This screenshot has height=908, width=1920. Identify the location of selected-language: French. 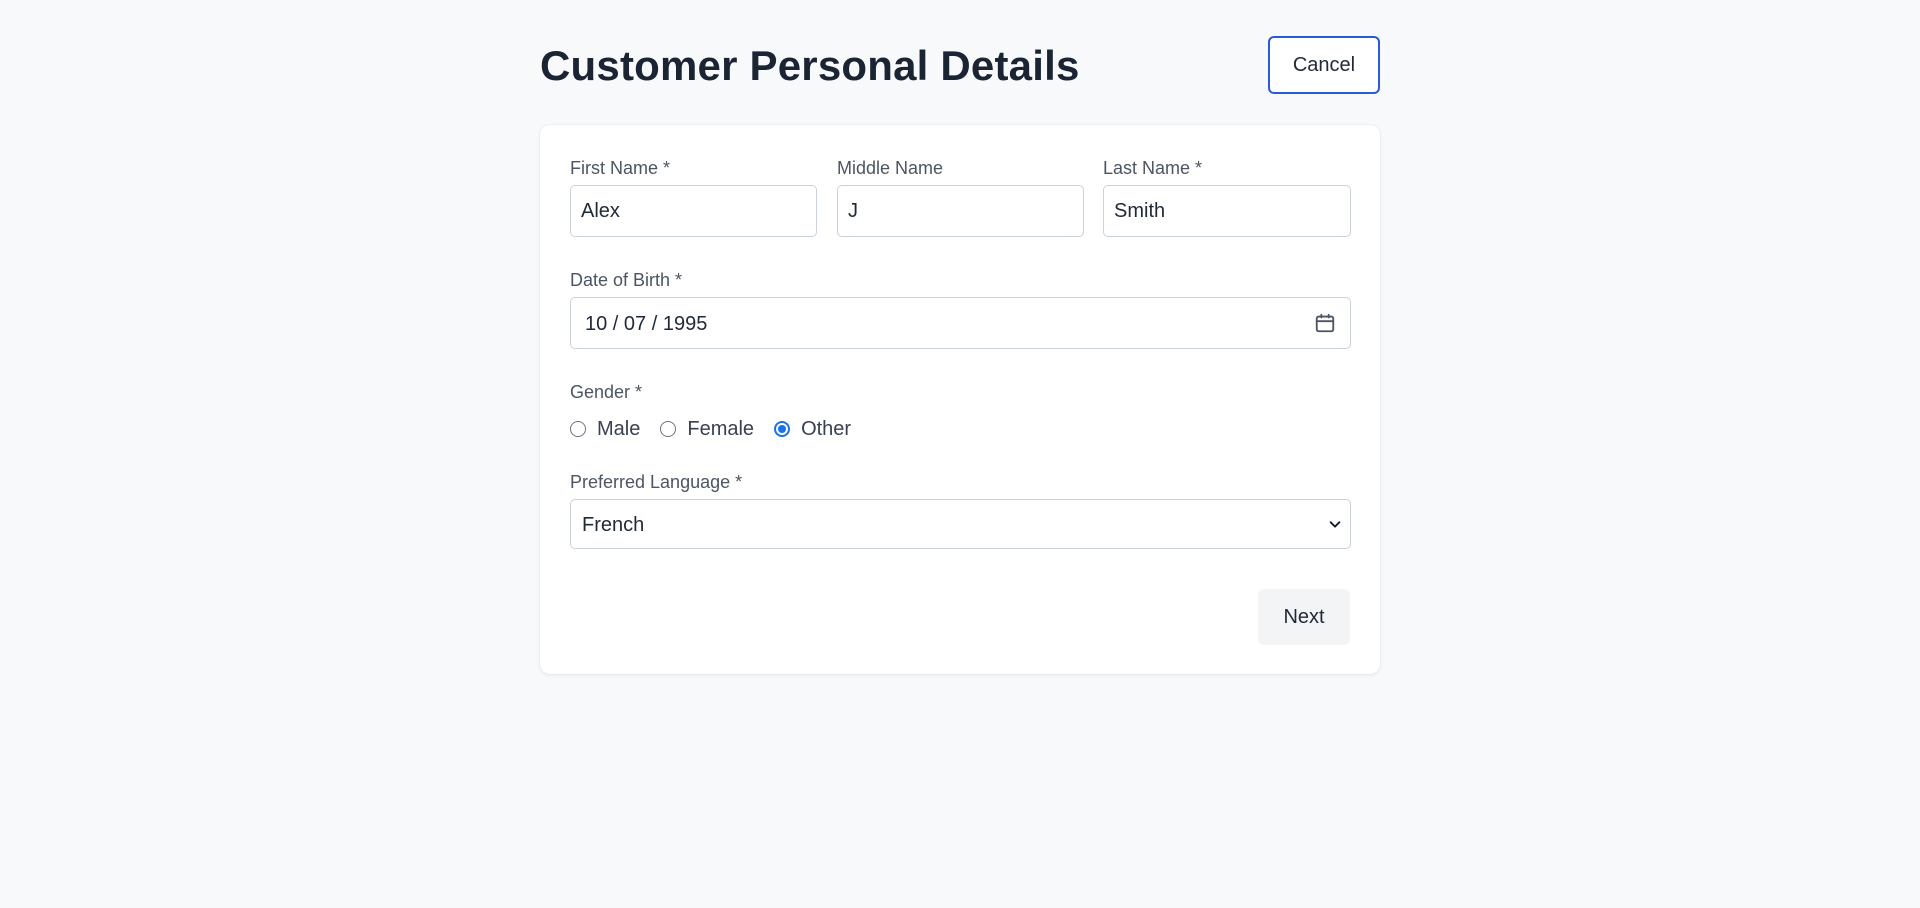
(613, 525).